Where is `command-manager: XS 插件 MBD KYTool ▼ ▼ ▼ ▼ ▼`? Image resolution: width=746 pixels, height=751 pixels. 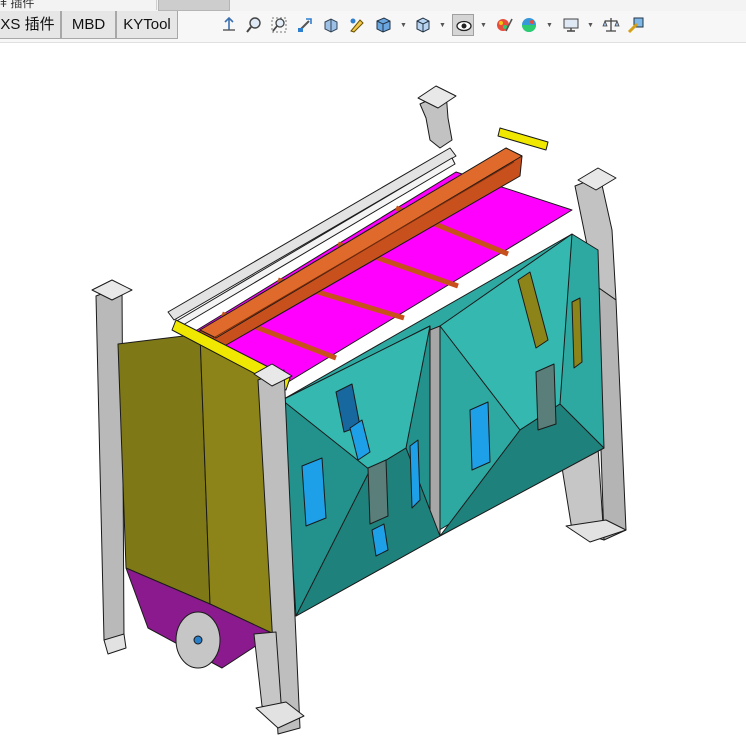
command-manager: XS 插件 MBD KYTool ▼ ▼ ▼ ▼ ▼ is located at coordinates (373, 27).